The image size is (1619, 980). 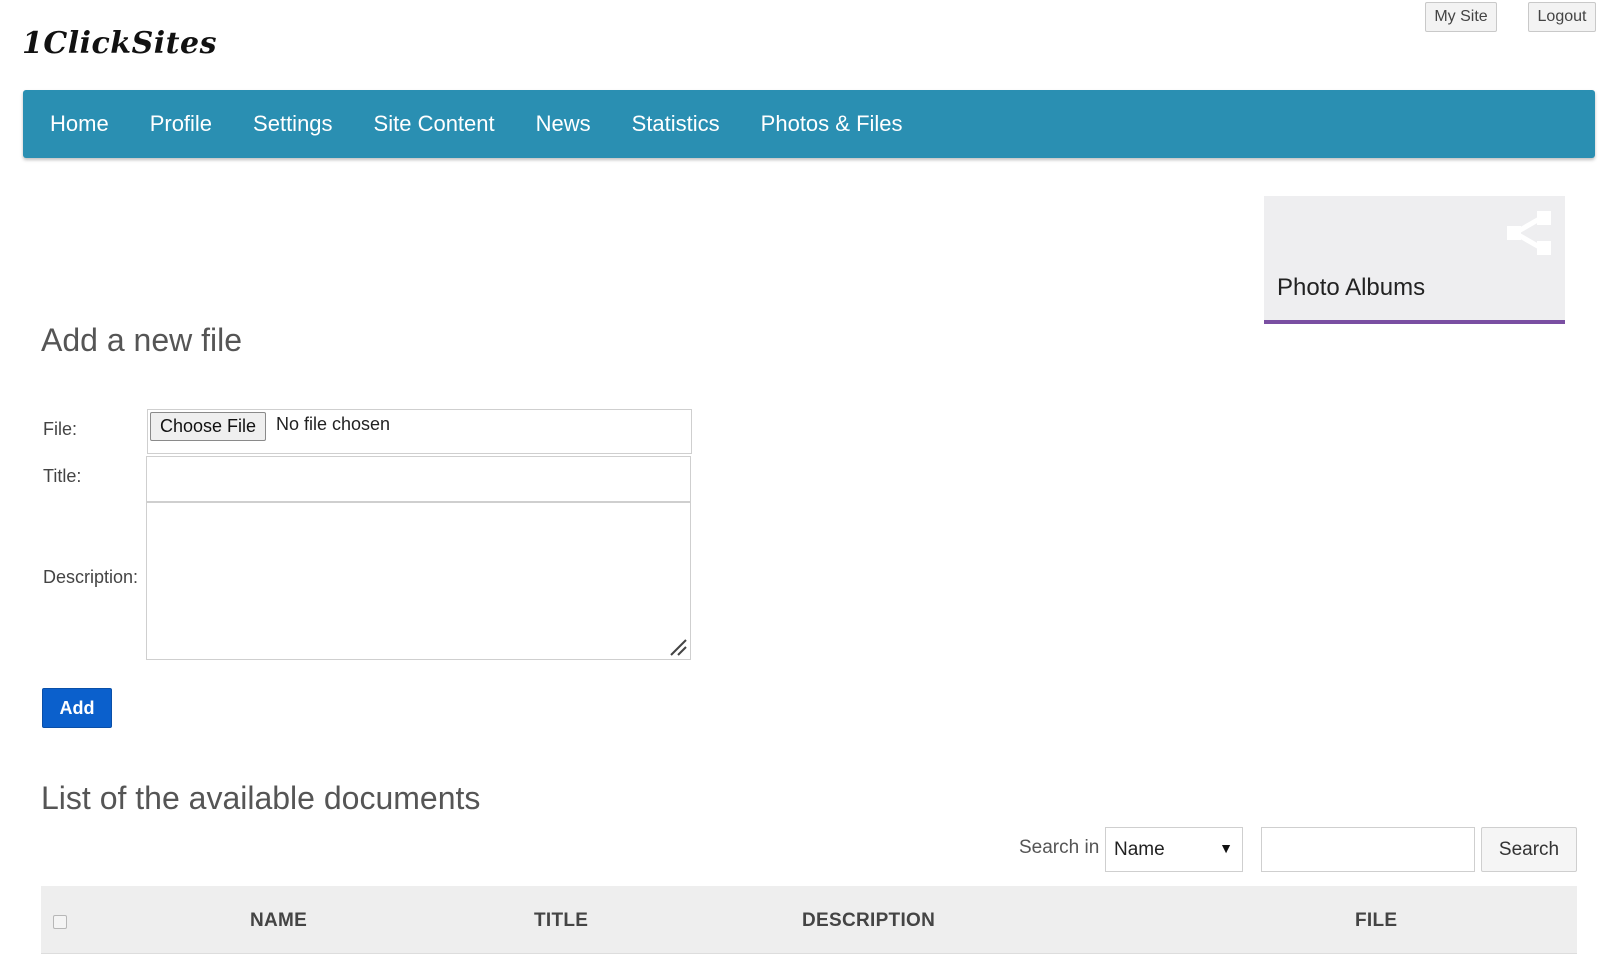 I want to click on search-field-select: Name ▼, so click(x=1174, y=849).